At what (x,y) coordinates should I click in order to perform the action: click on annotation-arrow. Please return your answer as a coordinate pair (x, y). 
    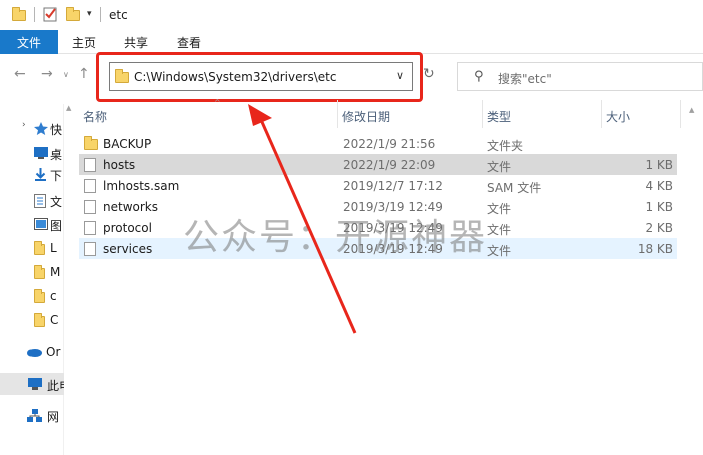
    Looking at the image, I should click on (302, 219).